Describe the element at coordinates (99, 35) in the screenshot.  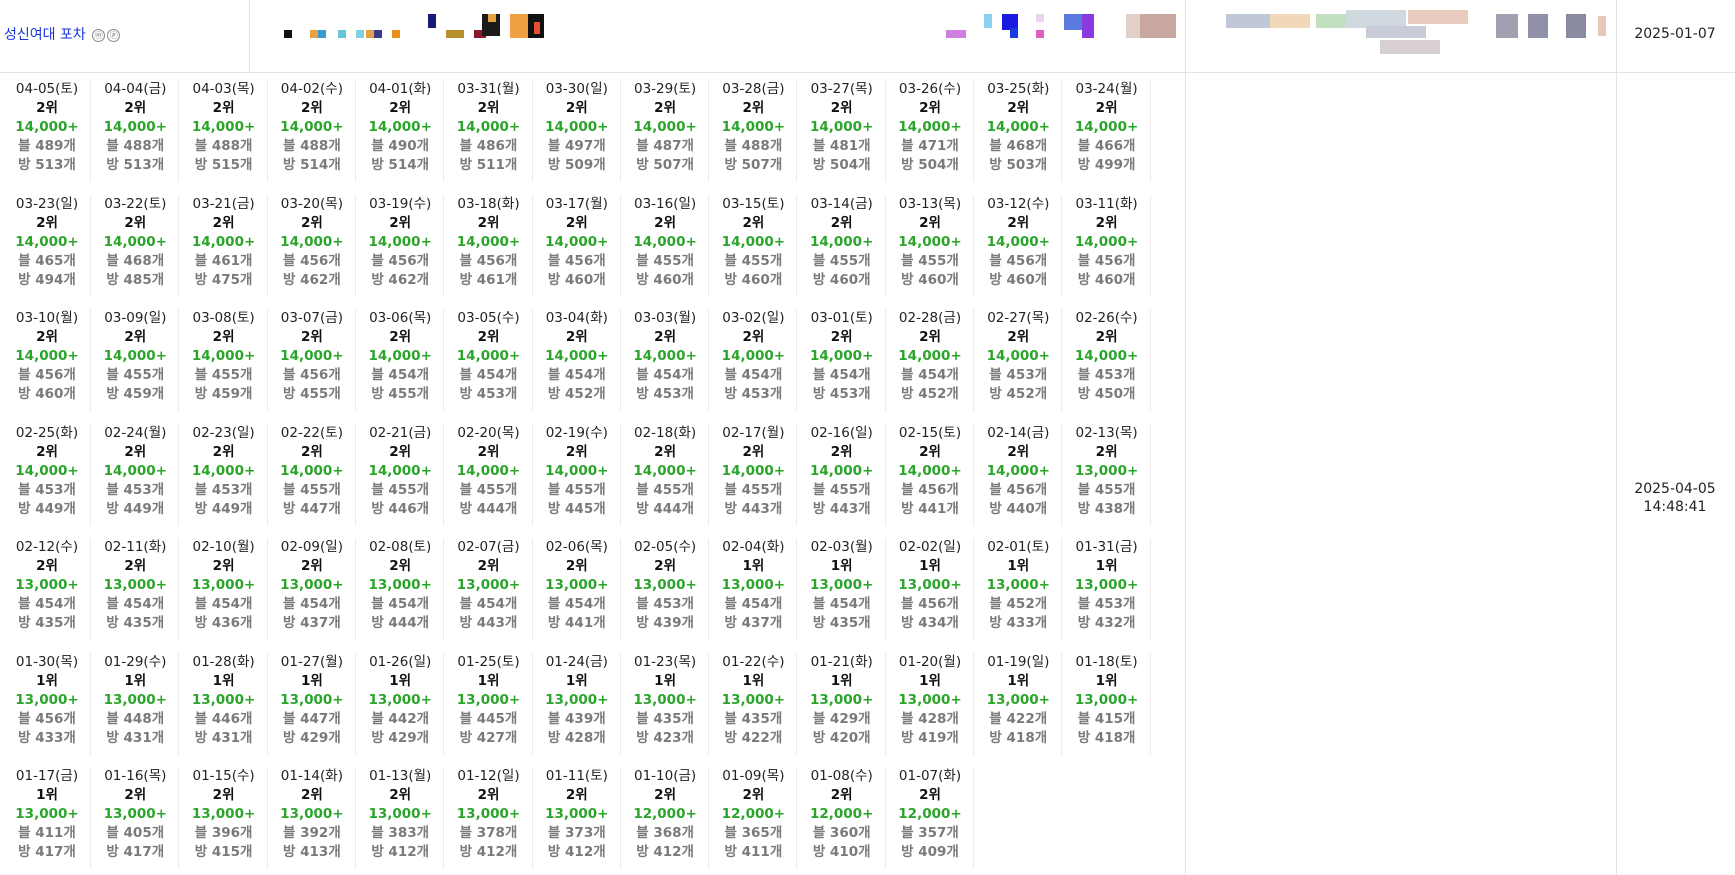
I see `m-icon: ⓜ` at that location.